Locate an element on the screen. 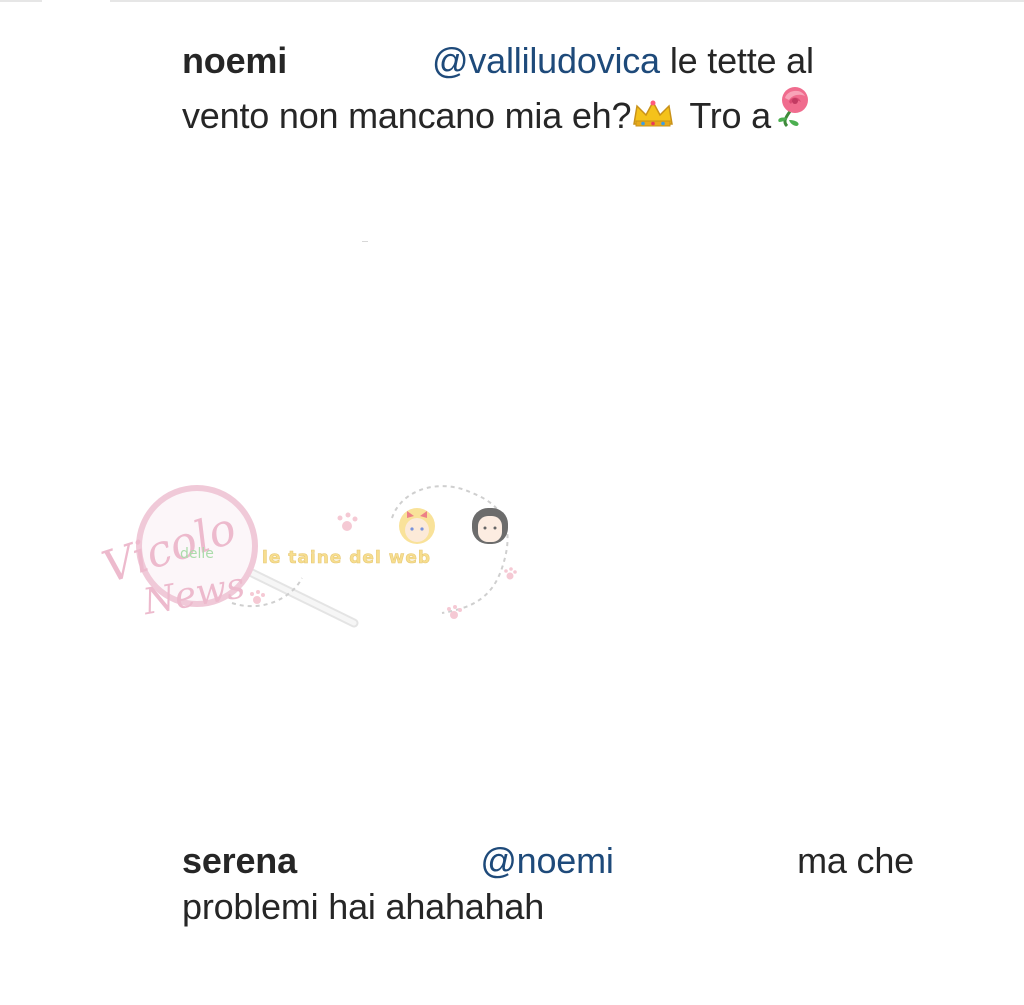 Image resolution: width=1024 pixels, height=1005 pixels. comment-text: Tro a is located at coordinates (730, 115).